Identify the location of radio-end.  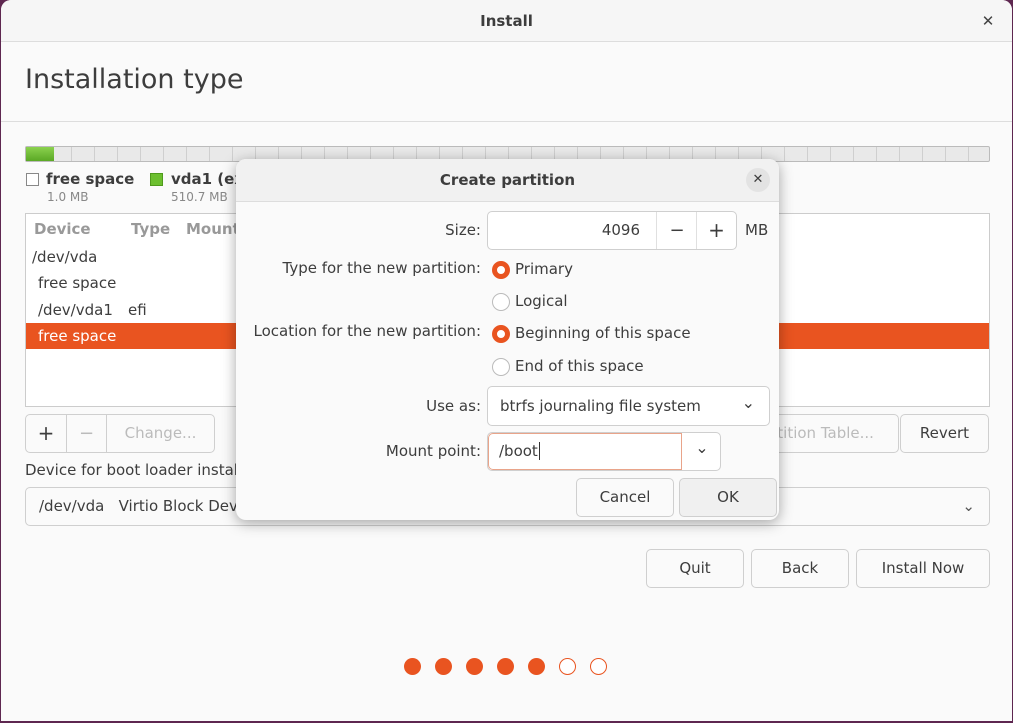
(501, 367).